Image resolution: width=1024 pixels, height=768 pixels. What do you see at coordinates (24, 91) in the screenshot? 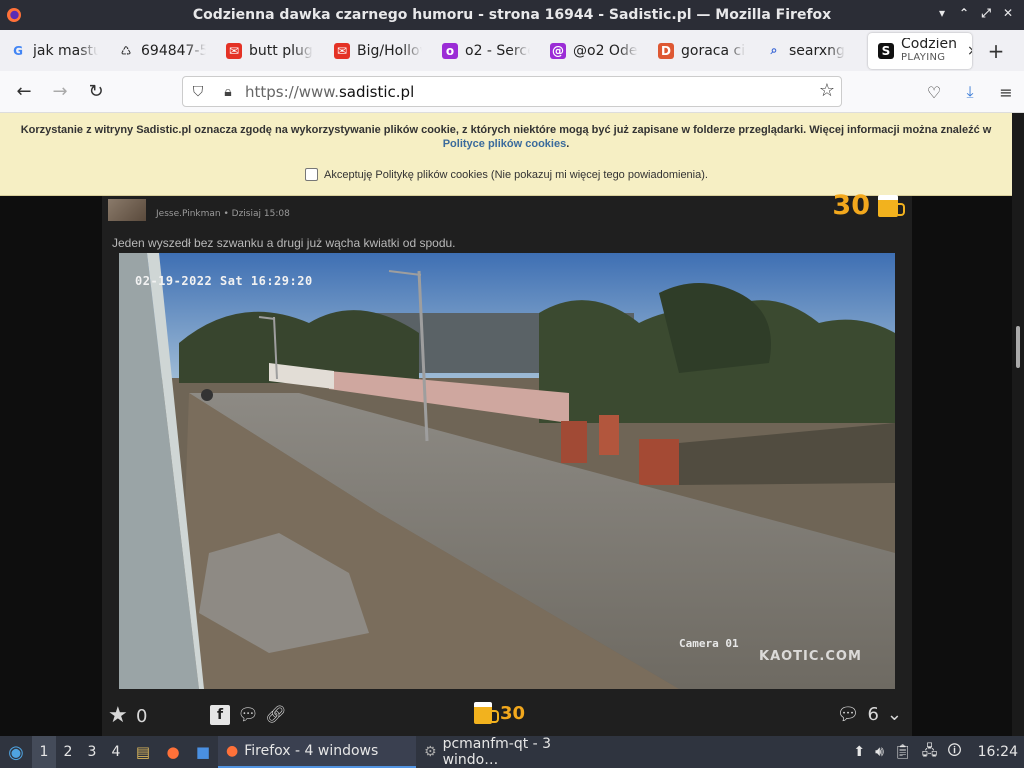
I see `back-button: ←` at bounding box center [24, 91].